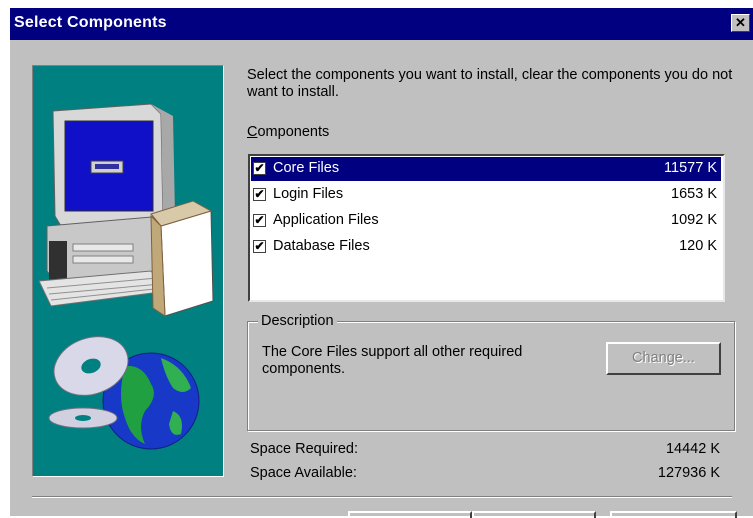  Describe the element at coordinates (486, 169) in the screenshot. I see `list-item-core-files: ✔ Core Files 11577 K` at that location.